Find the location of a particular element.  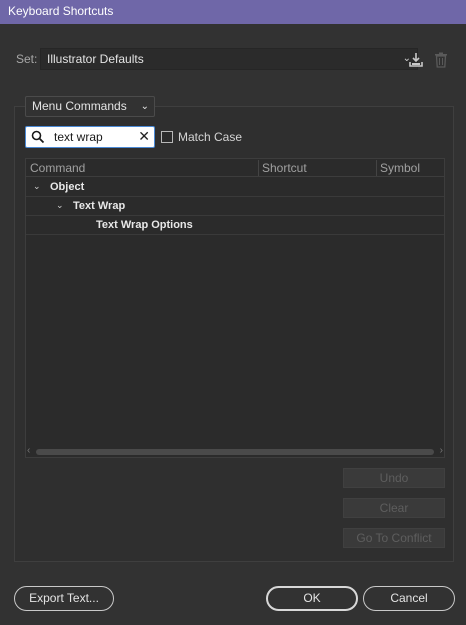

row-label: Text Wrap is located at coordinates (99, 206).